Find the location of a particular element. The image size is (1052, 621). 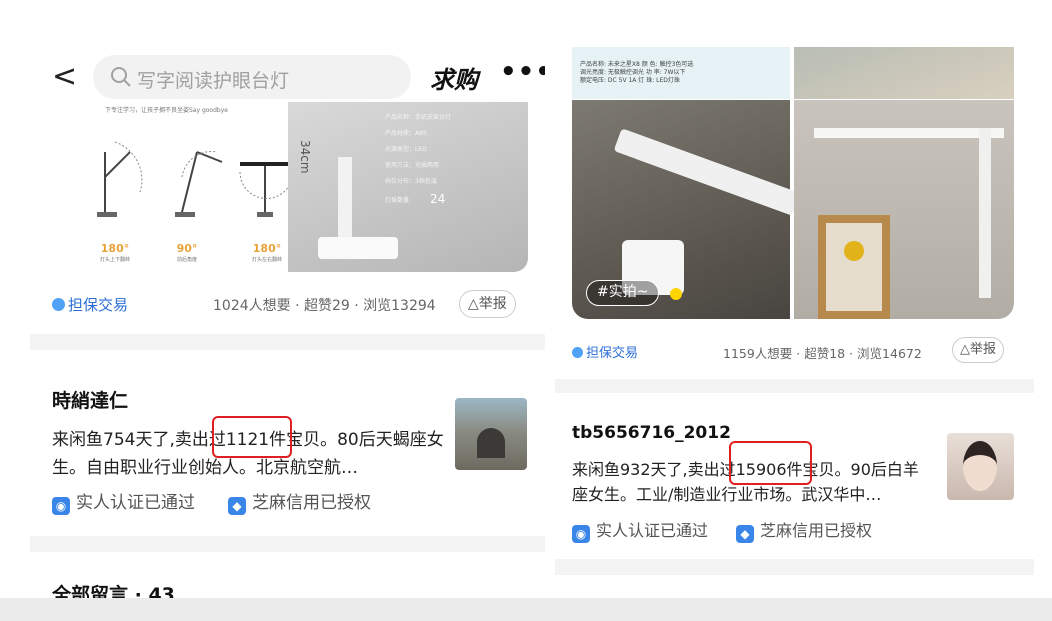

angle-desc: 前后角度 is located at coordinates (186, 260).